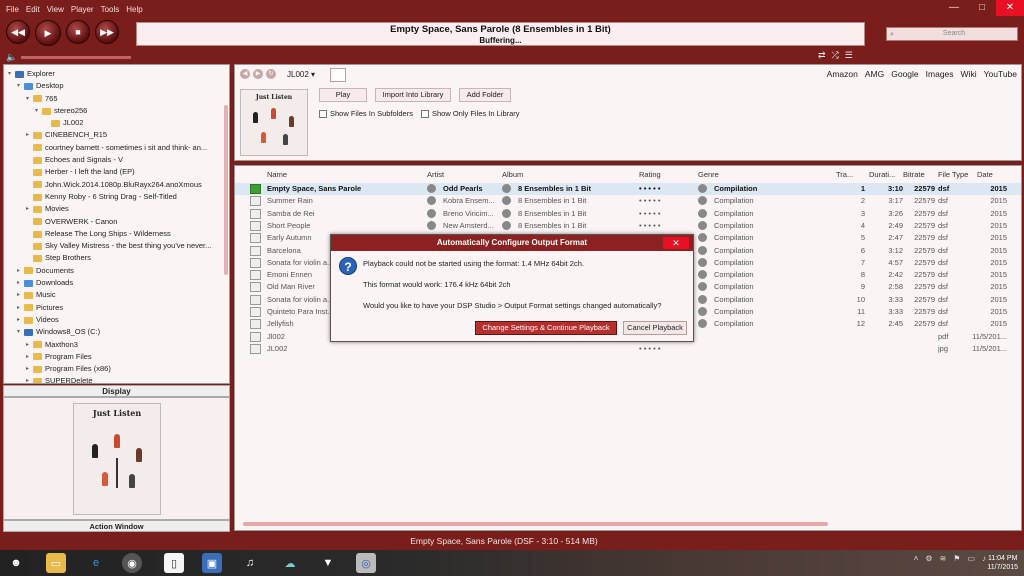 The width and height of the screenshot is (1024, 576). I want to click on mask-icon: ☻, so click(16, 563).